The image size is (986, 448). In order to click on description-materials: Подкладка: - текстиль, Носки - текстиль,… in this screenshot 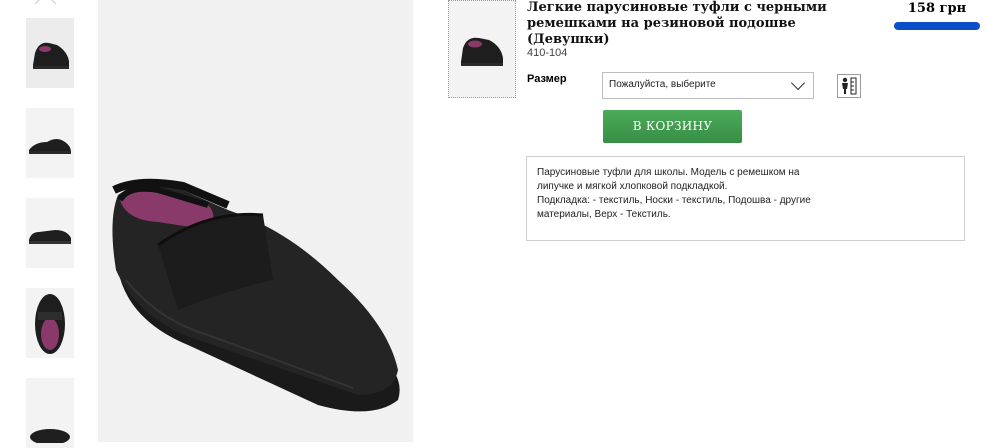, I will do `click(674, 207)`.